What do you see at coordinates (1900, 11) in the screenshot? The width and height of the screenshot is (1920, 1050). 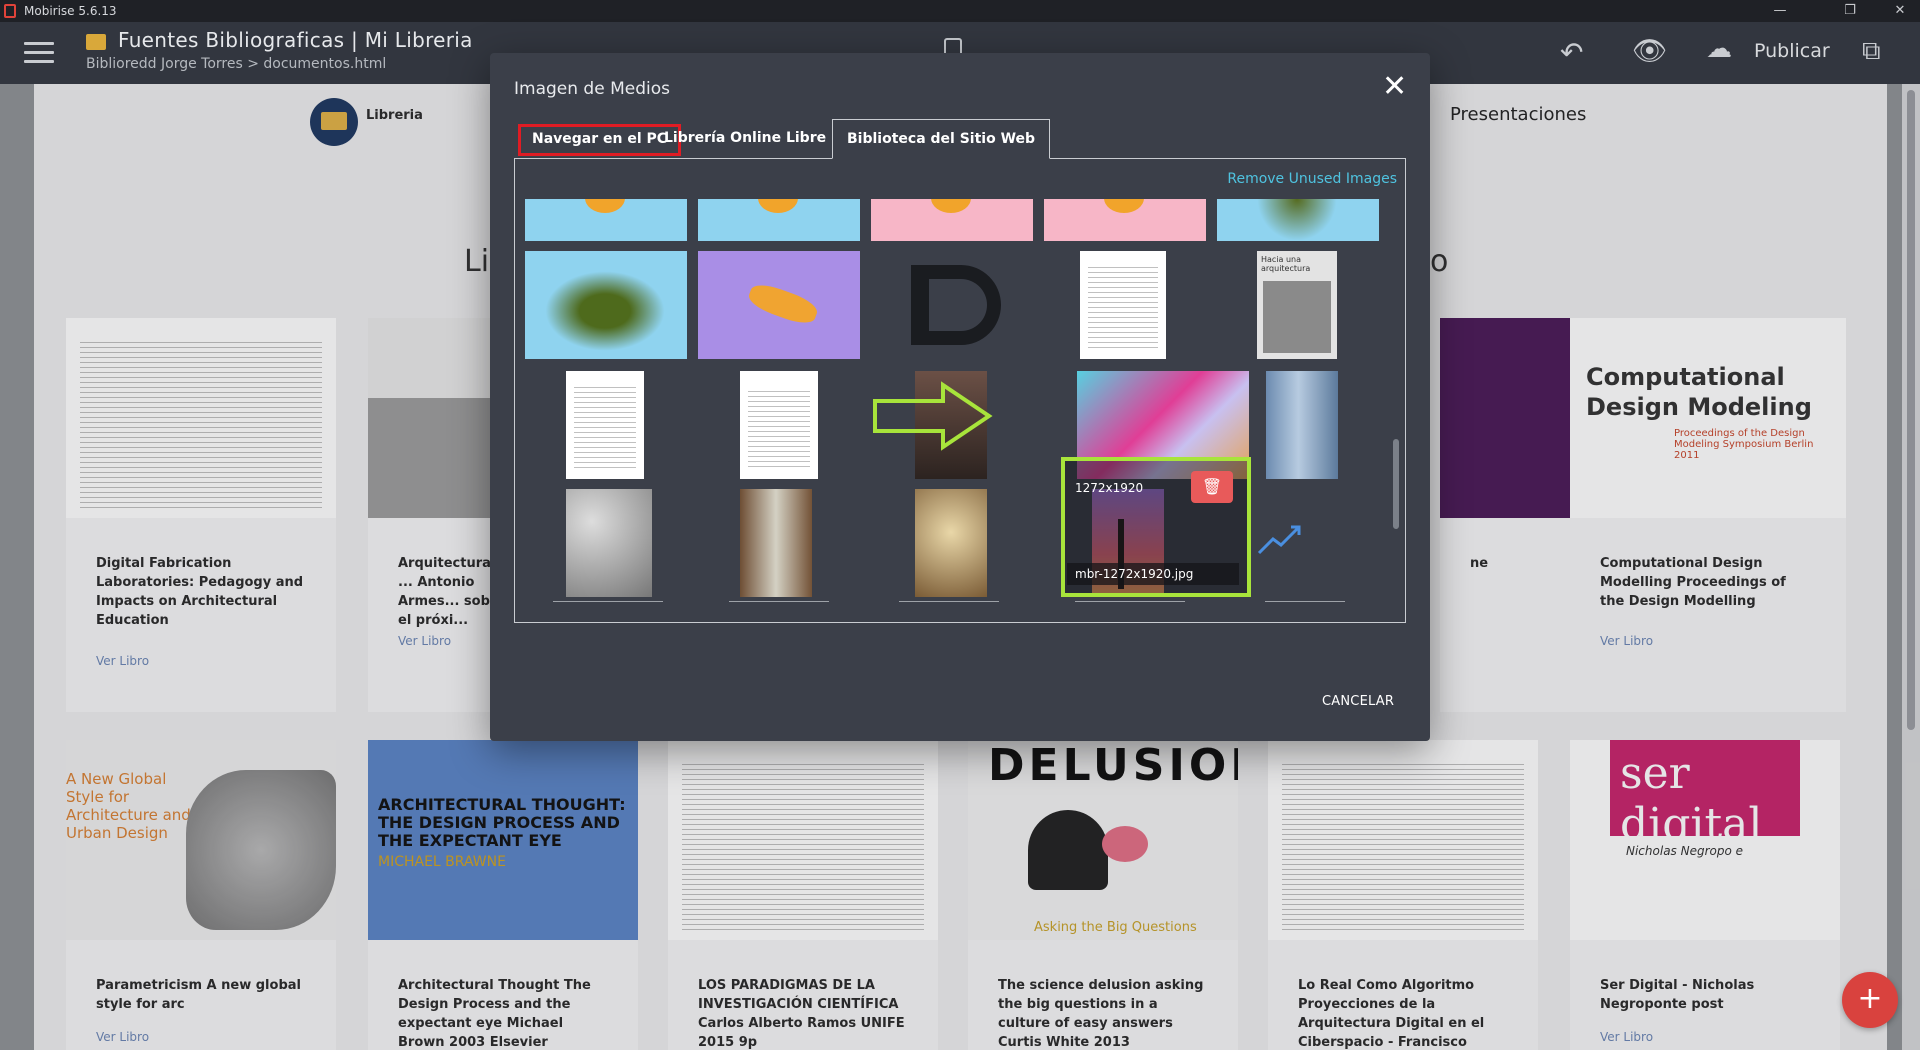 I see `close-window-button: ✕` at bounding box center [1900, 11].